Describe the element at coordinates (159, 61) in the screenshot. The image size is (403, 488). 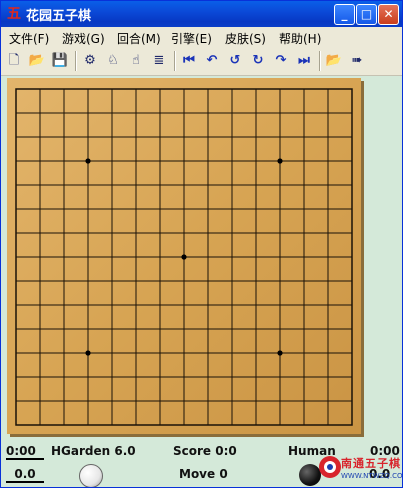
I see `move-list-icon: ≣` at that location.